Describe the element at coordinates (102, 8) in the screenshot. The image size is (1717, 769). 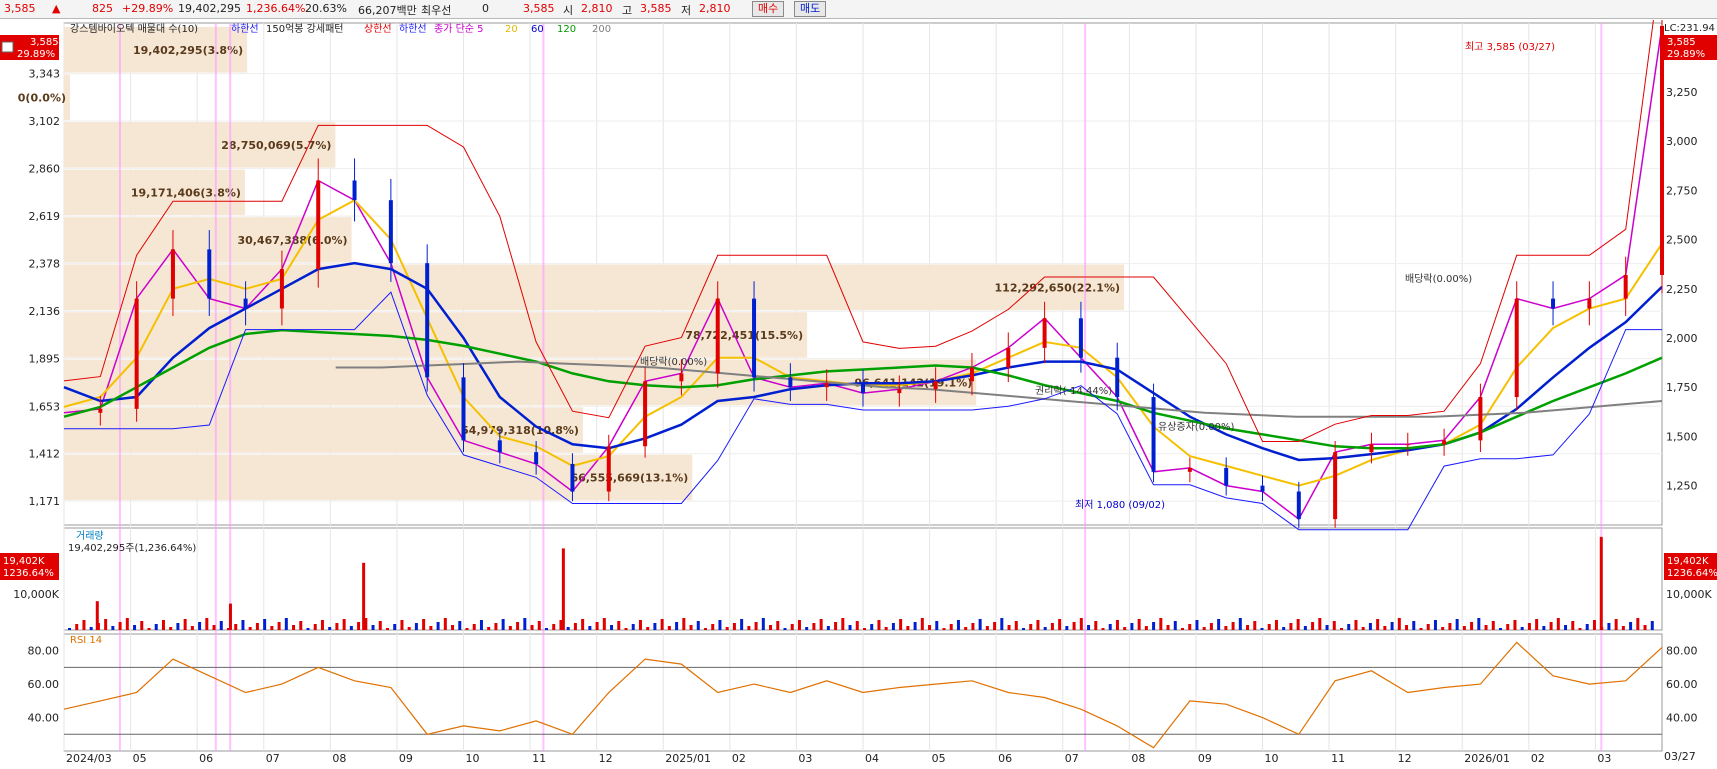
I see `change-value: 825` at that location.